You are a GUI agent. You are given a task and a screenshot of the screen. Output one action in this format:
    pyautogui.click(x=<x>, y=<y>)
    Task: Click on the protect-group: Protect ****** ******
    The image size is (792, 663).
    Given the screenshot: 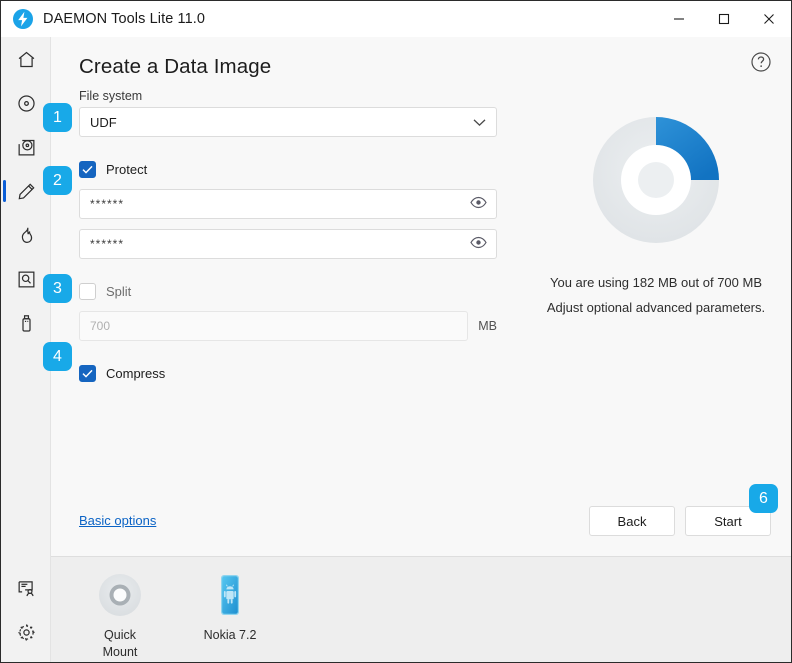 What is the action you would take?
    pyautogui.click(x=288, y=209)
    